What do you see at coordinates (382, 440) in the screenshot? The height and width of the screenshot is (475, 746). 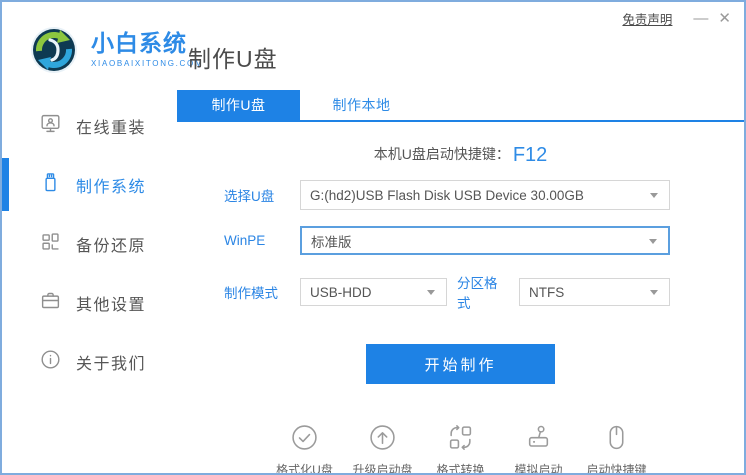 I see `upgrade-arrow-icon` at bounding box center [382, 440].